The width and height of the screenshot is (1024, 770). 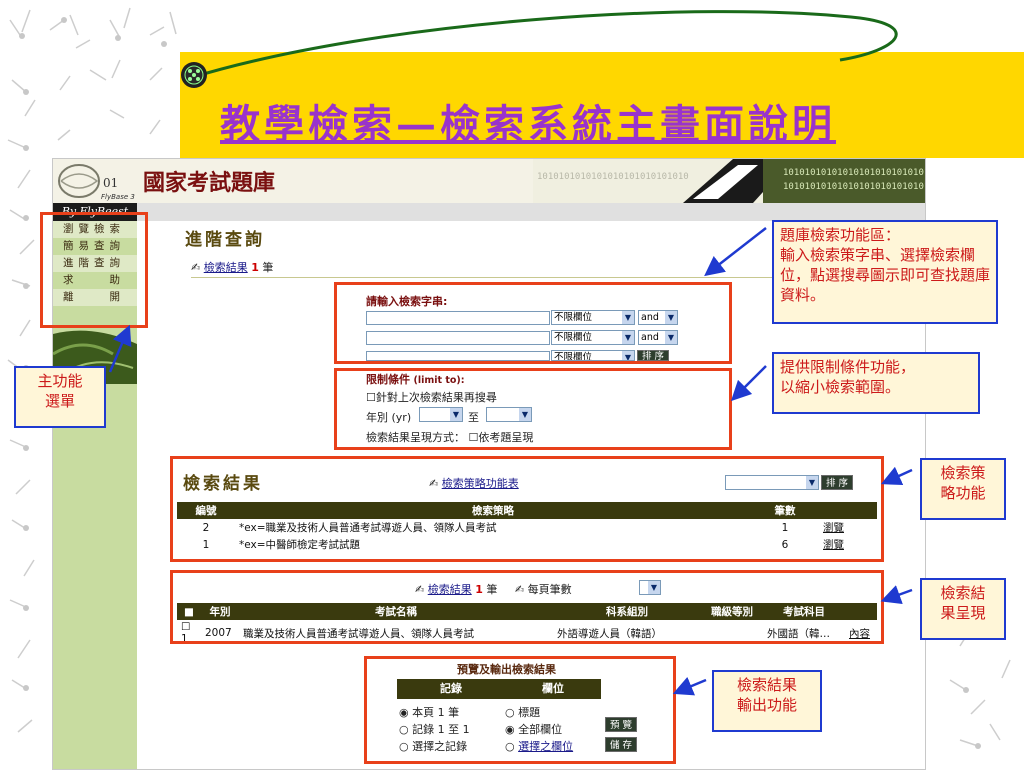 I want to click on advanced-search-heading: 進階查詢, so click(x=225, y=240).